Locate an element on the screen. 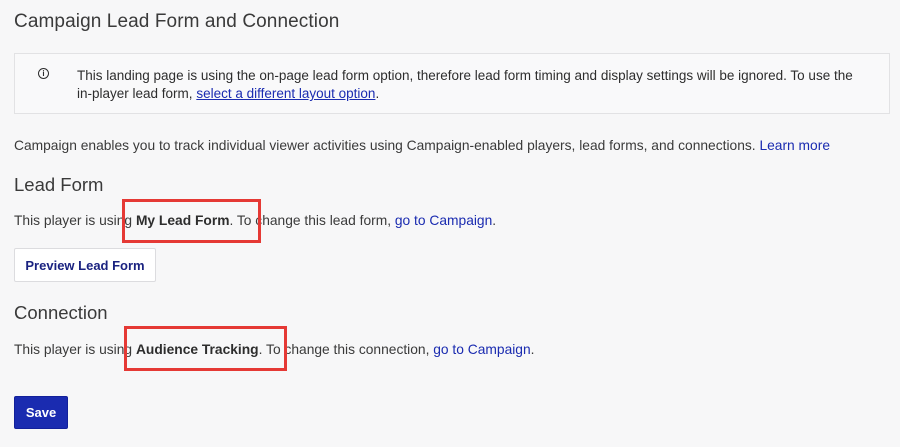 Image resolution: width=900 pixels, height=447 pixels. learn-more-link: Learn more is located at coordinates (794, 145).